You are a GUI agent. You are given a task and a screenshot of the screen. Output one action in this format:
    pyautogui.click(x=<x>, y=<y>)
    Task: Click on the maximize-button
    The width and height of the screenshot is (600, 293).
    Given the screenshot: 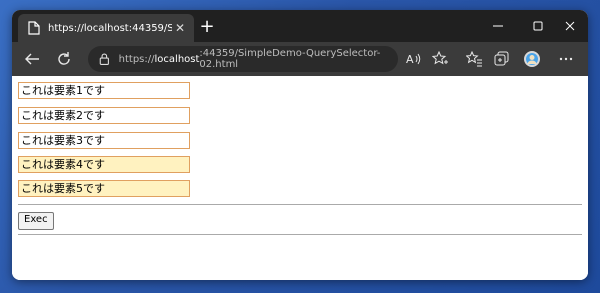 What is the action you would take?
    pyautogui.click(x=538, y=26)
    